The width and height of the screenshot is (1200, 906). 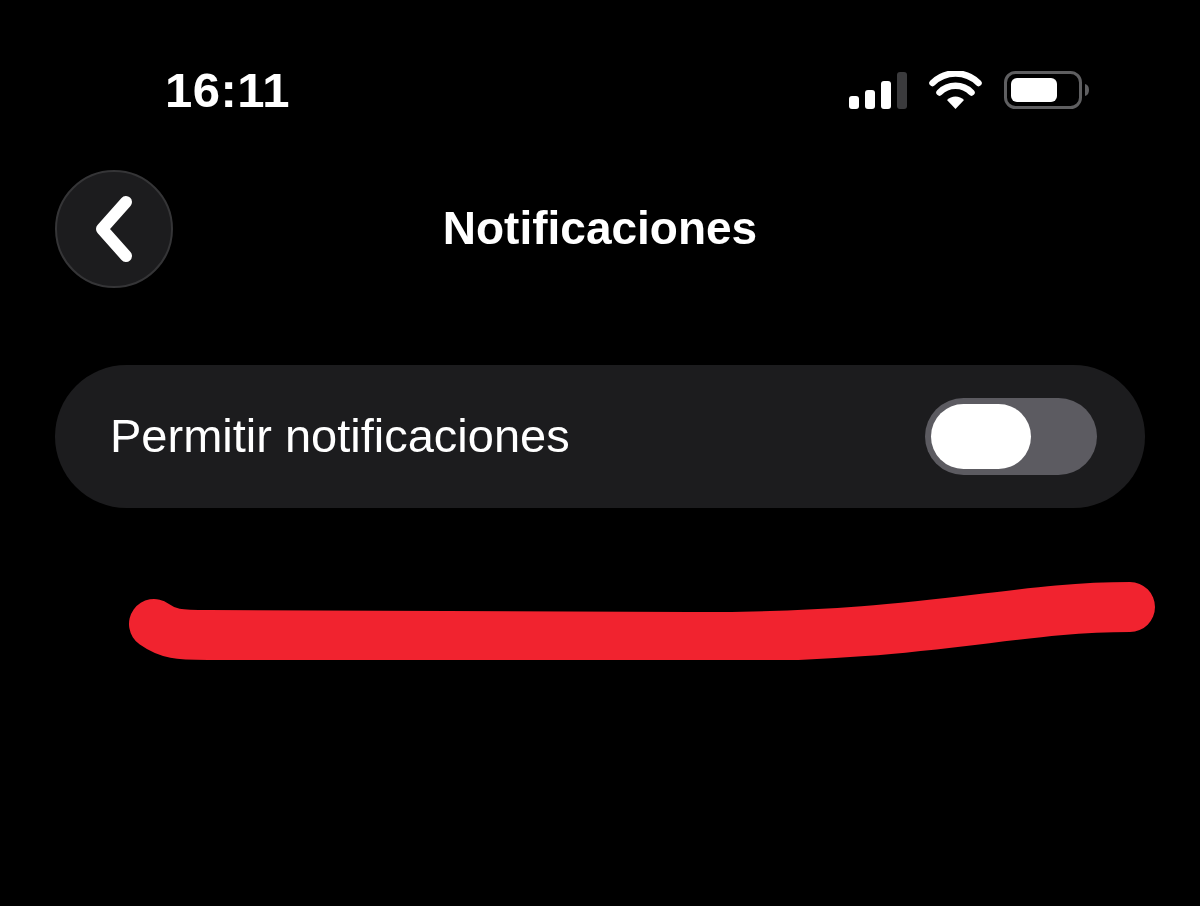 I want to click on screen-title: Notificaciones, so click(x=600, y=229).